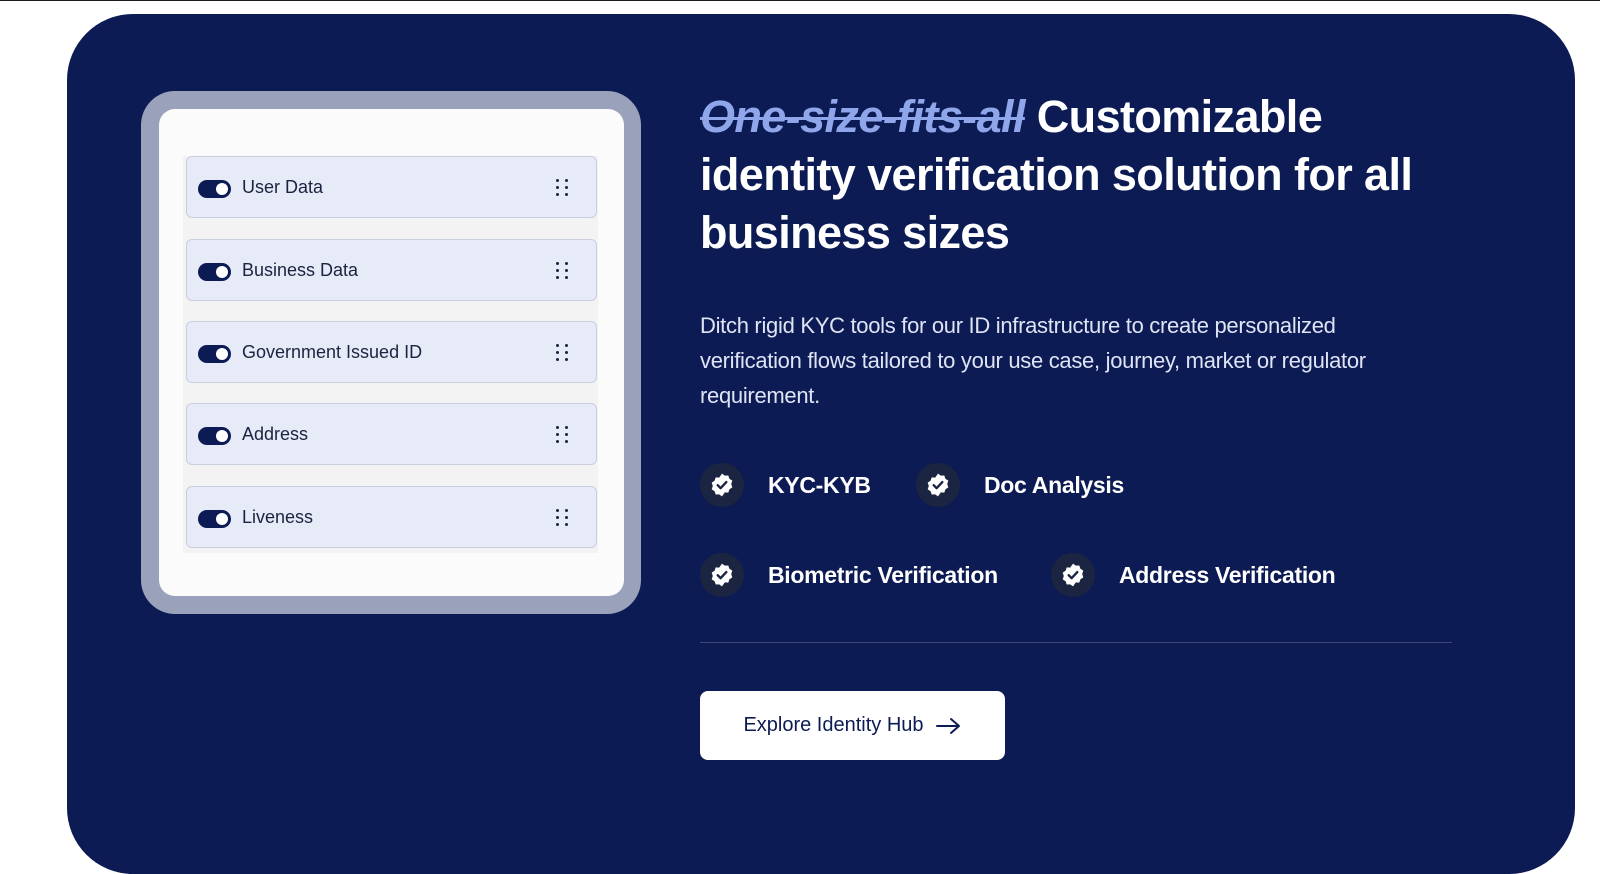  I want to click on flow-step-government-id: Government Issued ID, so click(391, 352).